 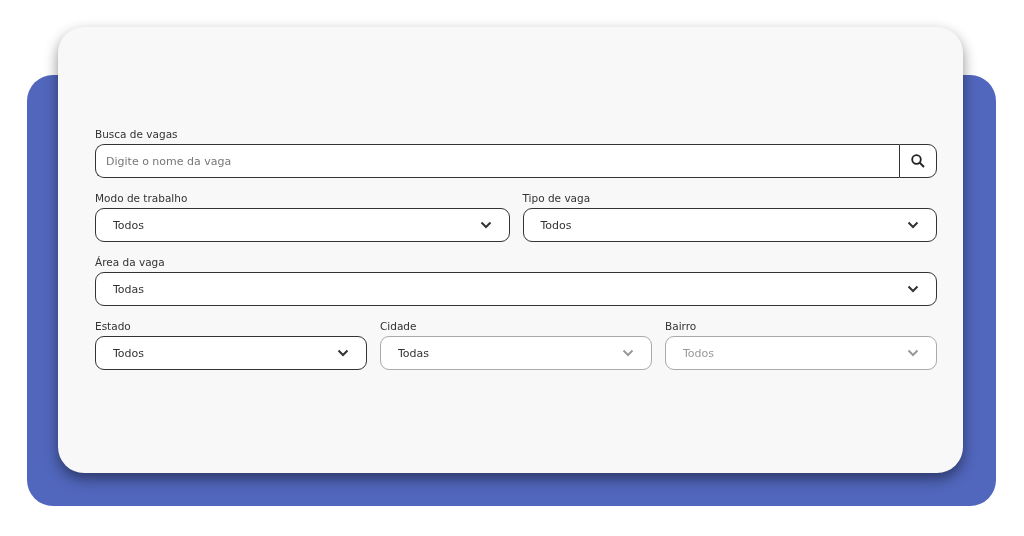 I want to click on search-field: Digite o nome da vaga, so click(x=497, y=161).